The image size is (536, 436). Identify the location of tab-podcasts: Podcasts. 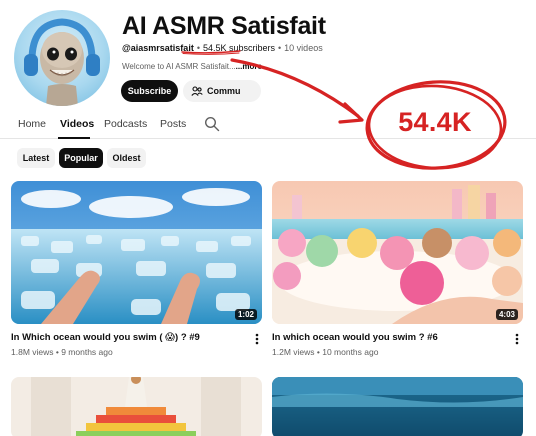
(125, 124).